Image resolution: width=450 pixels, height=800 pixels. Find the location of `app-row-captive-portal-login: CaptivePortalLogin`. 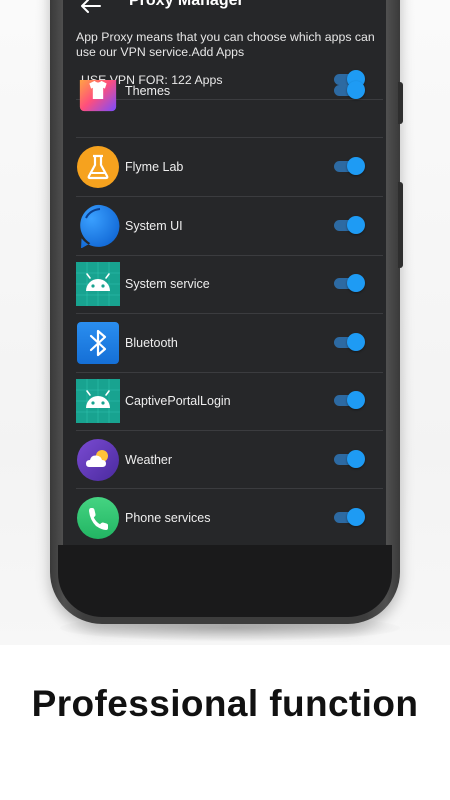

app-row-captive-portal-login: CaptivePortalLogin is located at coordinates (224, 401).